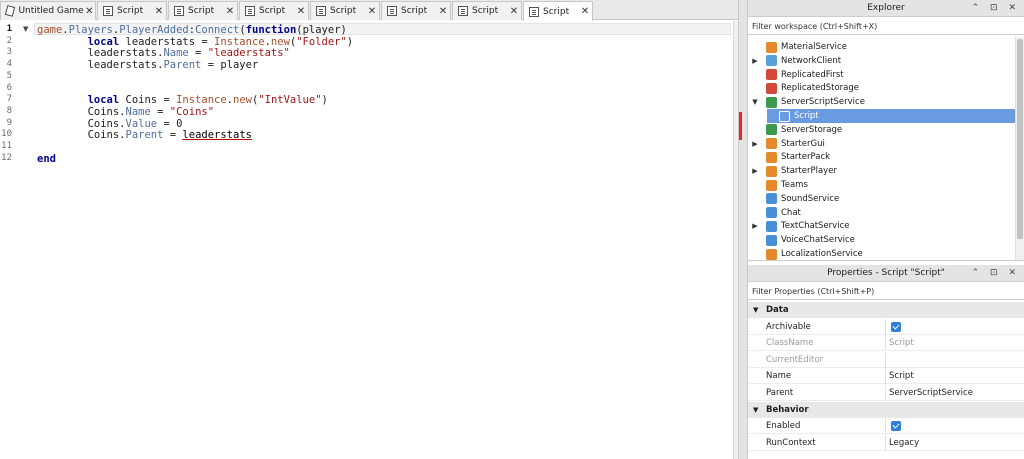  I want to click on property-row-archivable: Archivable, so click(886, 326).